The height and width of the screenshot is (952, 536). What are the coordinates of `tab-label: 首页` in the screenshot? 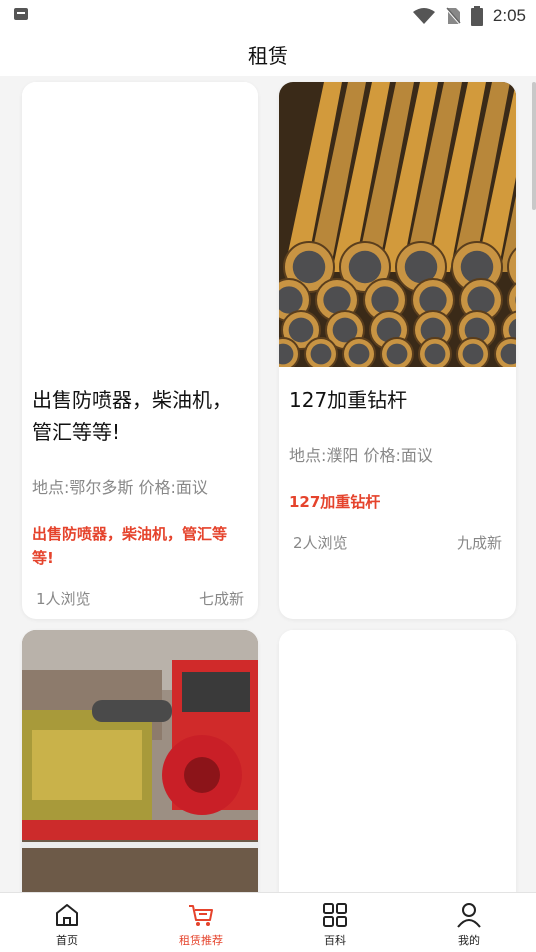 It's located at (67, 940).